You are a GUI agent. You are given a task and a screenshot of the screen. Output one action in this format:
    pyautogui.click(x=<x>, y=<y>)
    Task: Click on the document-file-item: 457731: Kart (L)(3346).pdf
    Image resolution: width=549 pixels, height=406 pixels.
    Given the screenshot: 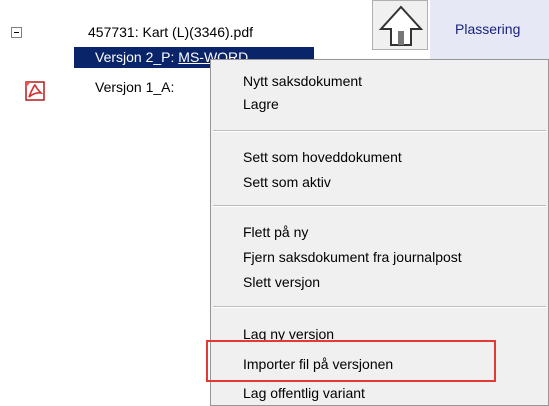 What is the action you would take?
    pyautogui.click(x=170, y=32)
    